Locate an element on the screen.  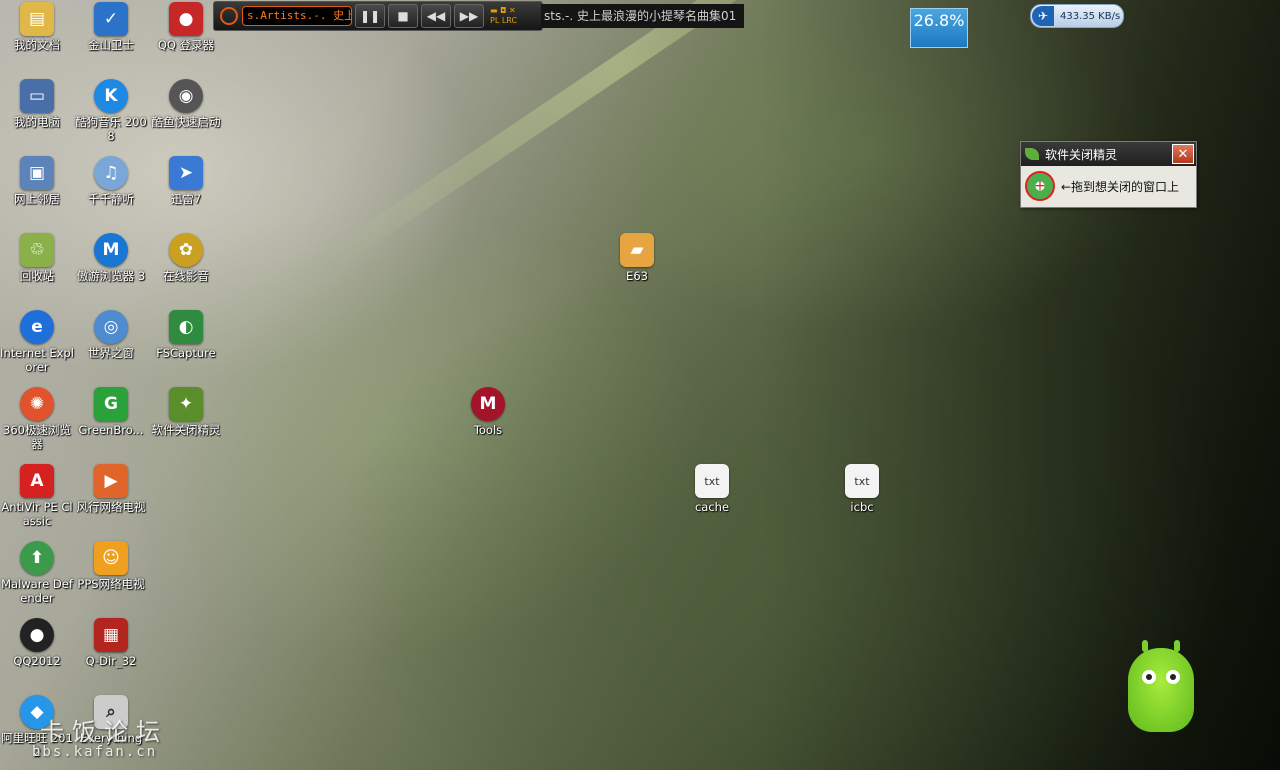
kugou-icon: K is located at coordinates (111, 96).